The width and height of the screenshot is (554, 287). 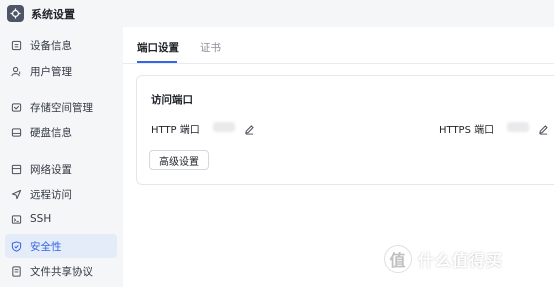 I want to click on sidebar-item-label: 网络设置, so click(x=51, y=169).